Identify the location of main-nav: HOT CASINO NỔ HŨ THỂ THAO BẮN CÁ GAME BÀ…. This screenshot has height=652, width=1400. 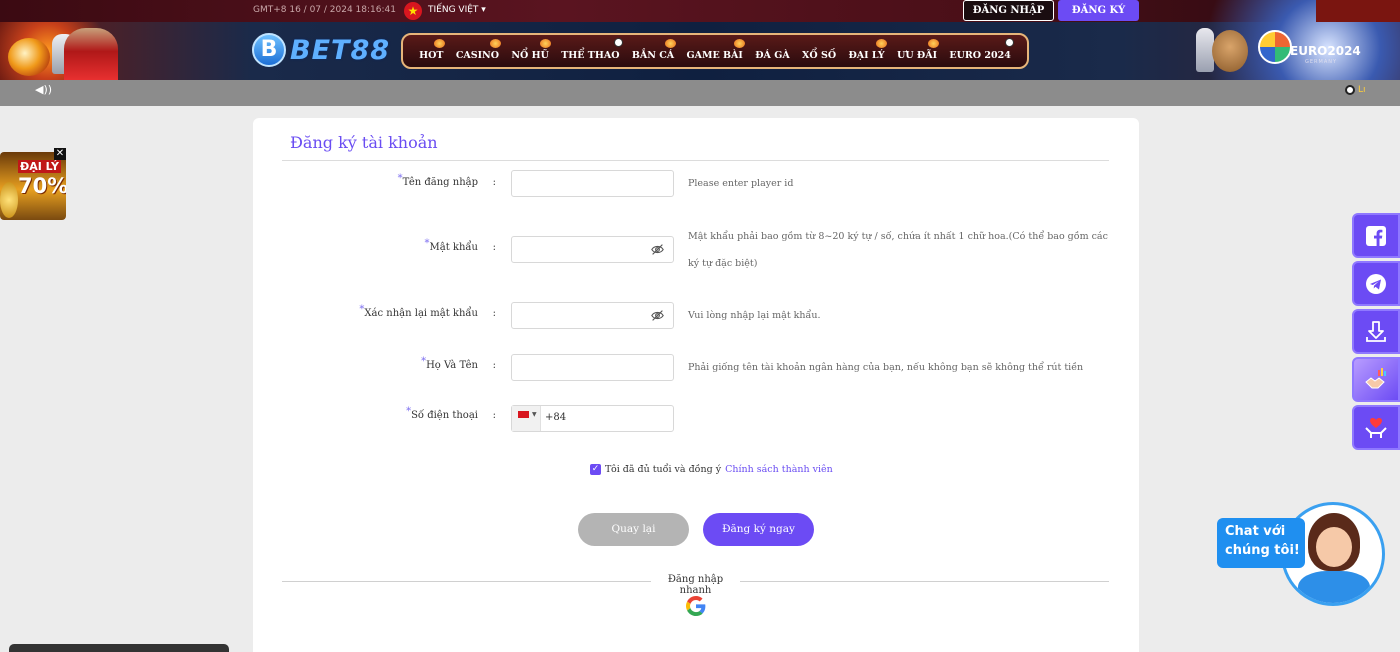
(715, 51).